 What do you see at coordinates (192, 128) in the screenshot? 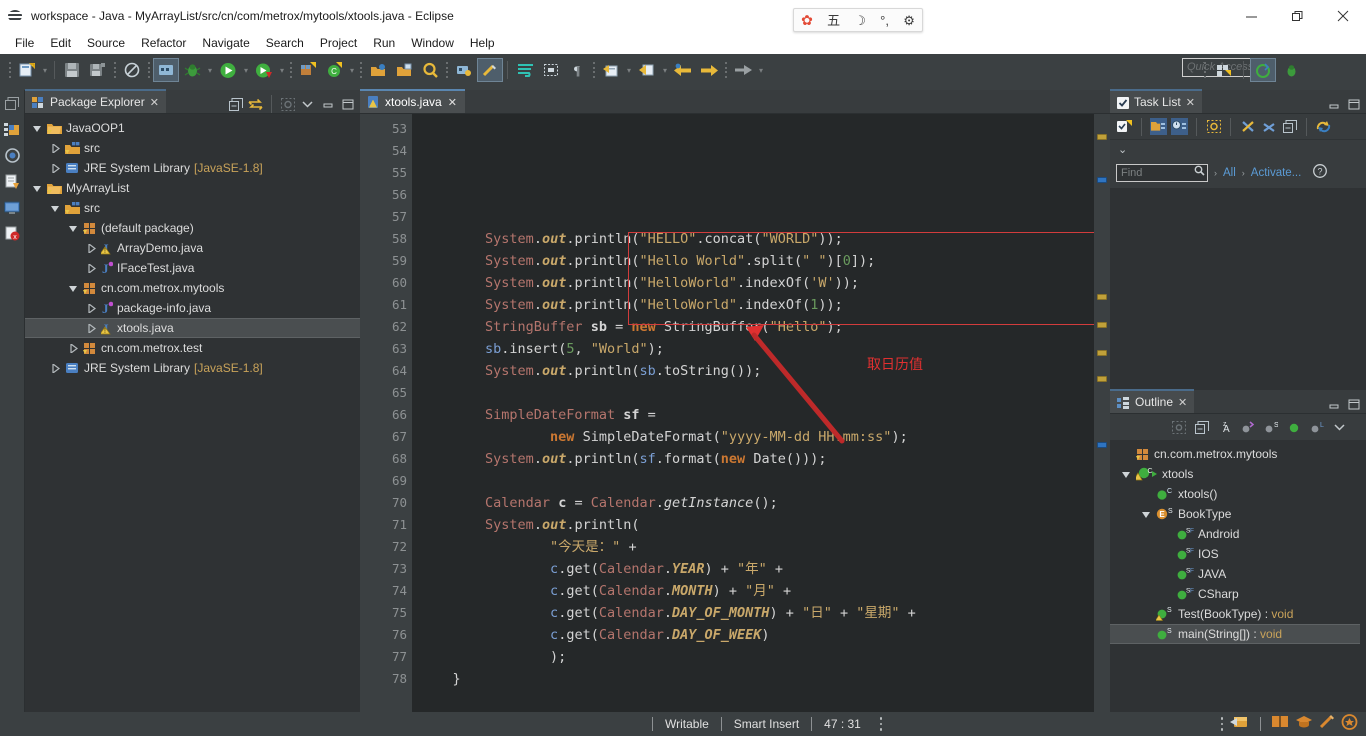
I see `tree-item-javaoop1: JavaOOP1` at bounding box center [192, 128].